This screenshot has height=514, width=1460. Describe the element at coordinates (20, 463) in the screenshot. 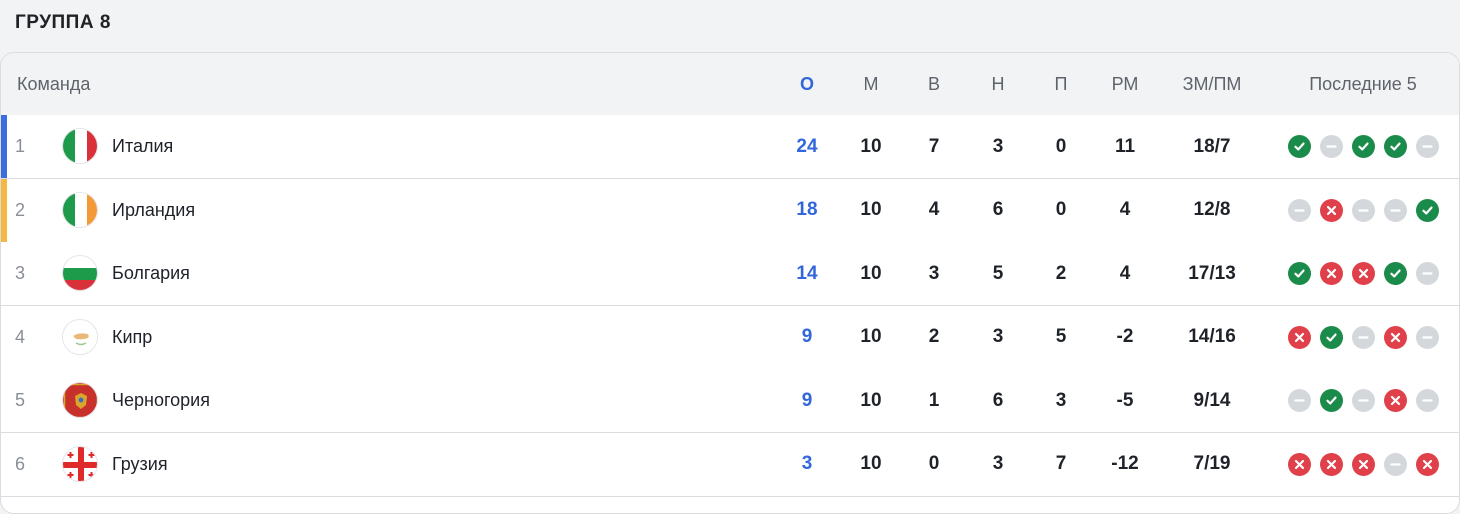

I see `row-rank: 6` at that location.